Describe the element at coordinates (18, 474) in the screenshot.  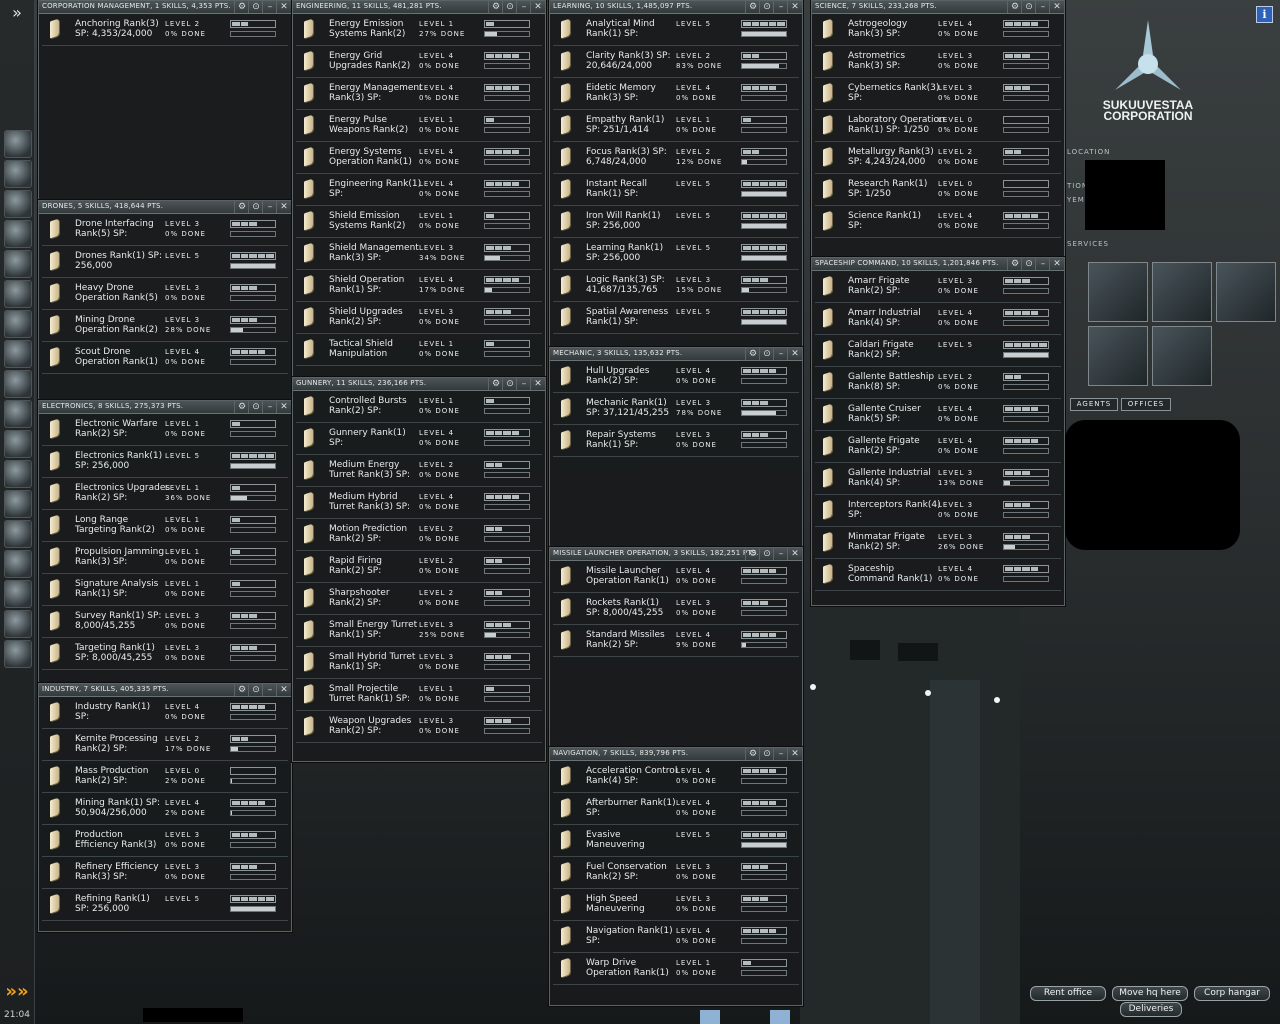
I see `channels-icon` at that location.